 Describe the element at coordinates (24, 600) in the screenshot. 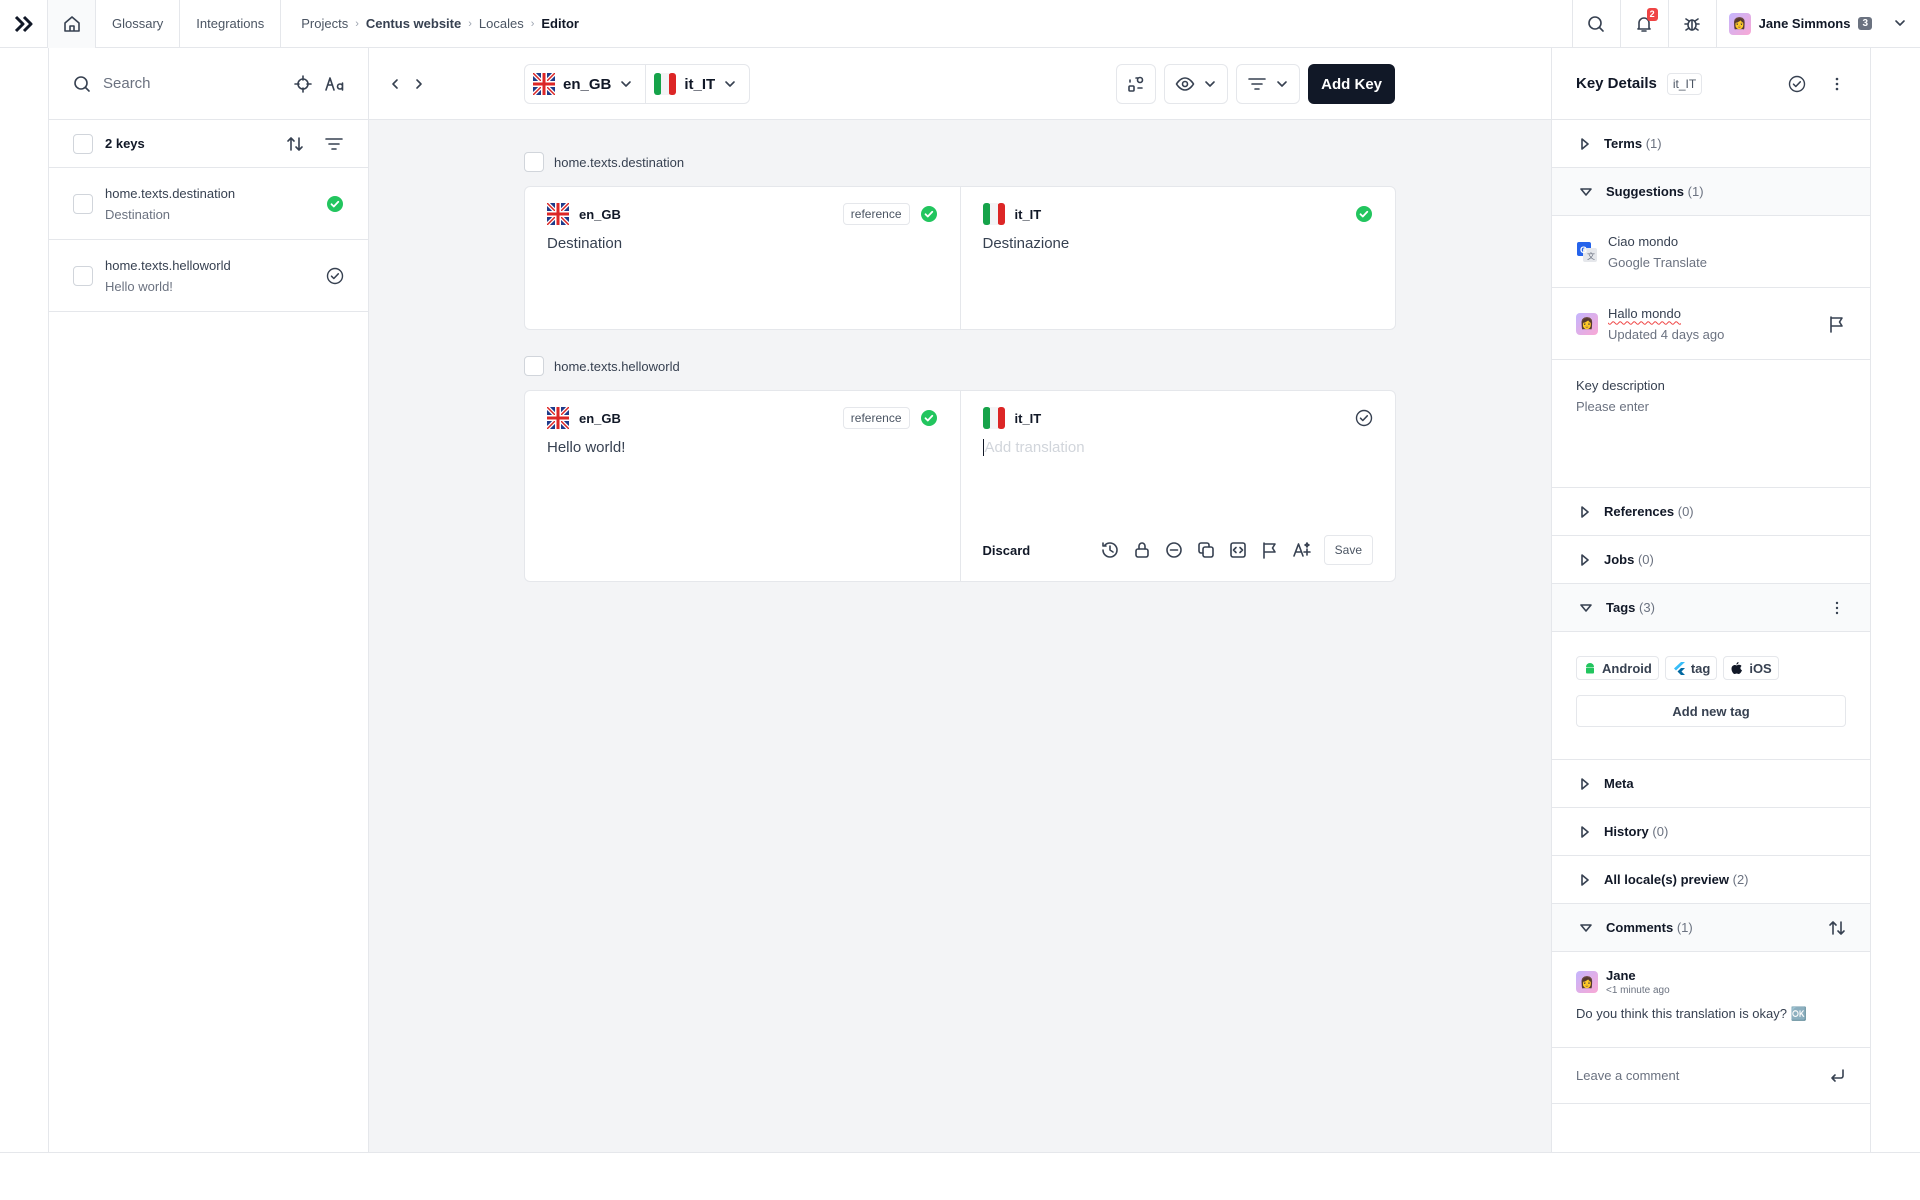

I see `left-rail` at that location.